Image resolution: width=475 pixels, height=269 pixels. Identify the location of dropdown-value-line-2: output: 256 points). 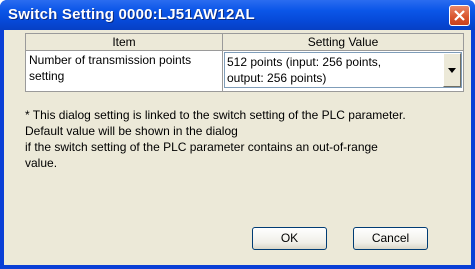
(277, 78).